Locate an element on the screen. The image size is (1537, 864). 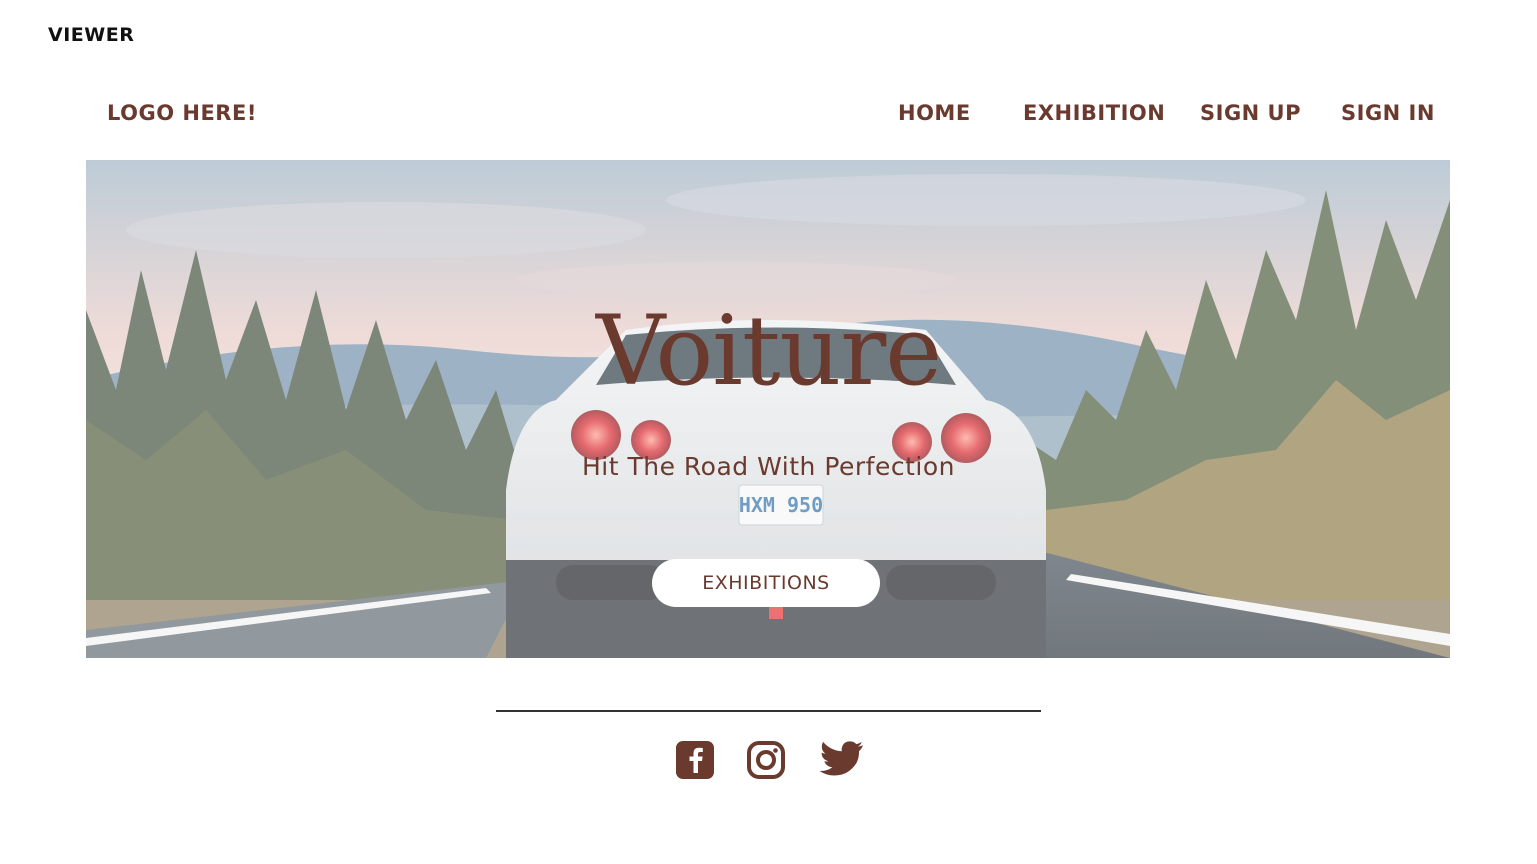
logo: LOGO HERE! is located at coordinates (182, 113).